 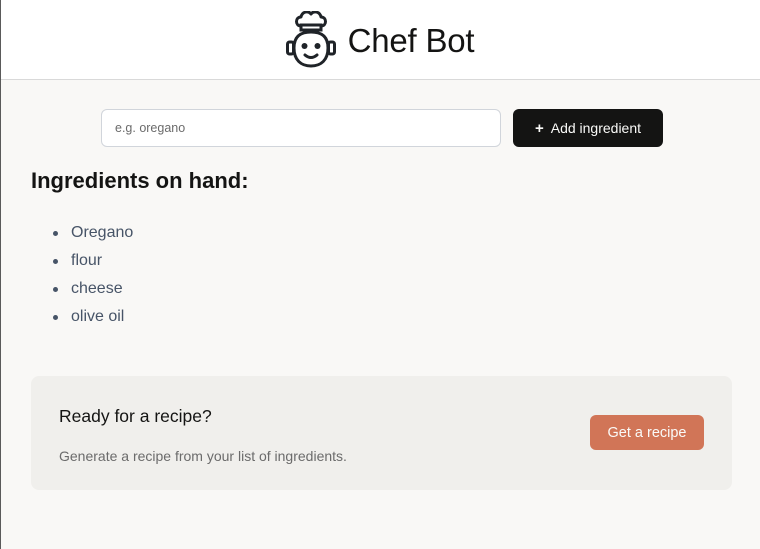 I want to click on ingredients-list: Oregano flour cheese olive oil, so click(x=93, y=275).